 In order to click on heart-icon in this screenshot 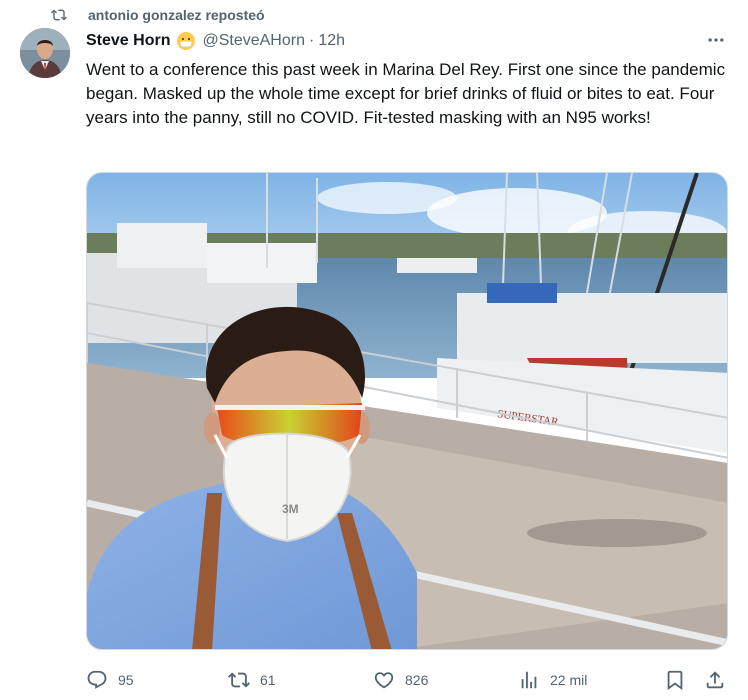, I will do `click(384, 680)`.